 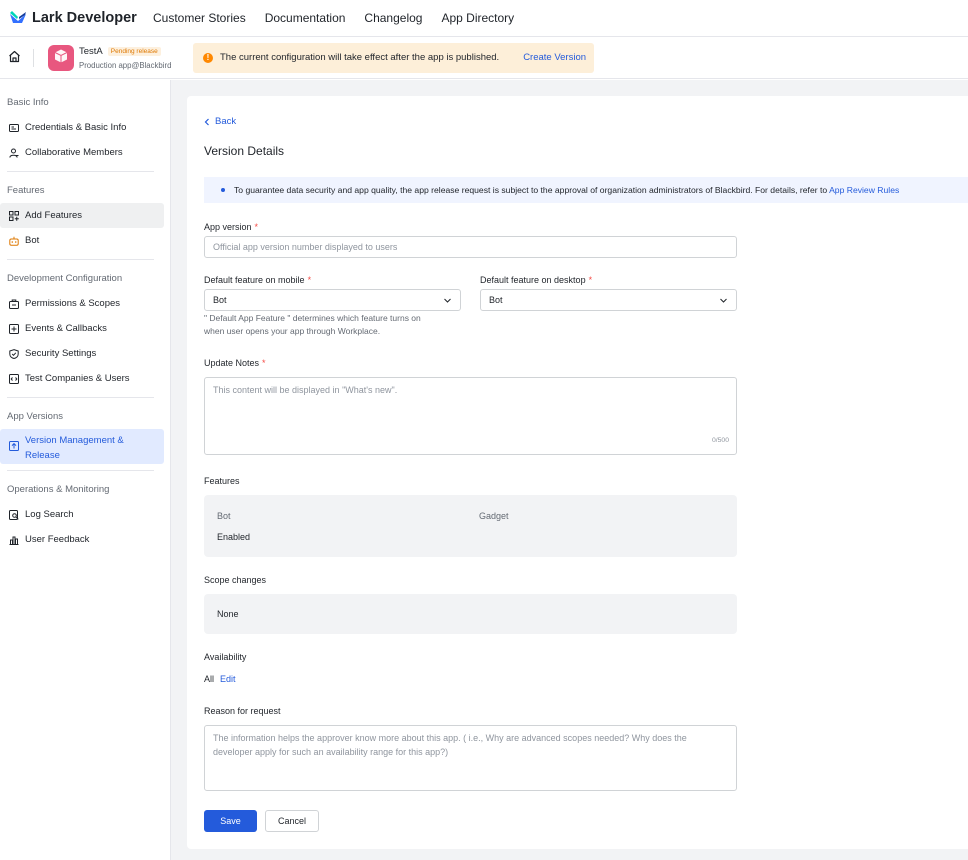 I want to click on sidebar-item-events: Events & Callbacks, so click(x=82, y=328).